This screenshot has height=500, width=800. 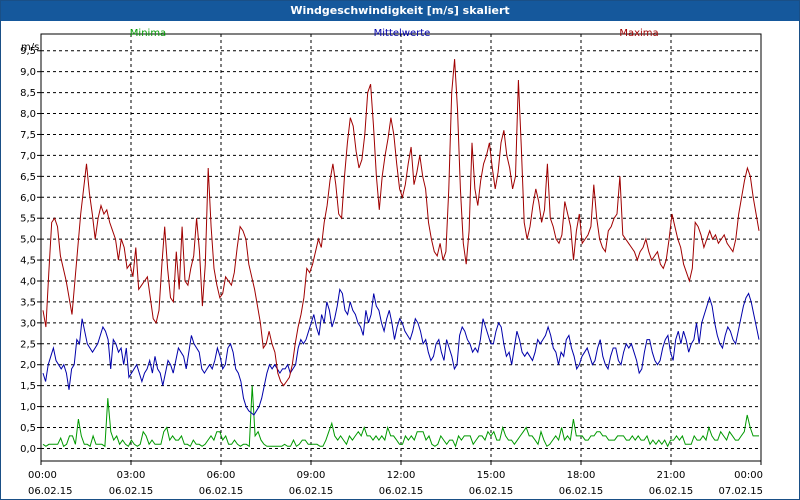 I want to click on x-tick-time: 12:00, so click(x=401, y=475).